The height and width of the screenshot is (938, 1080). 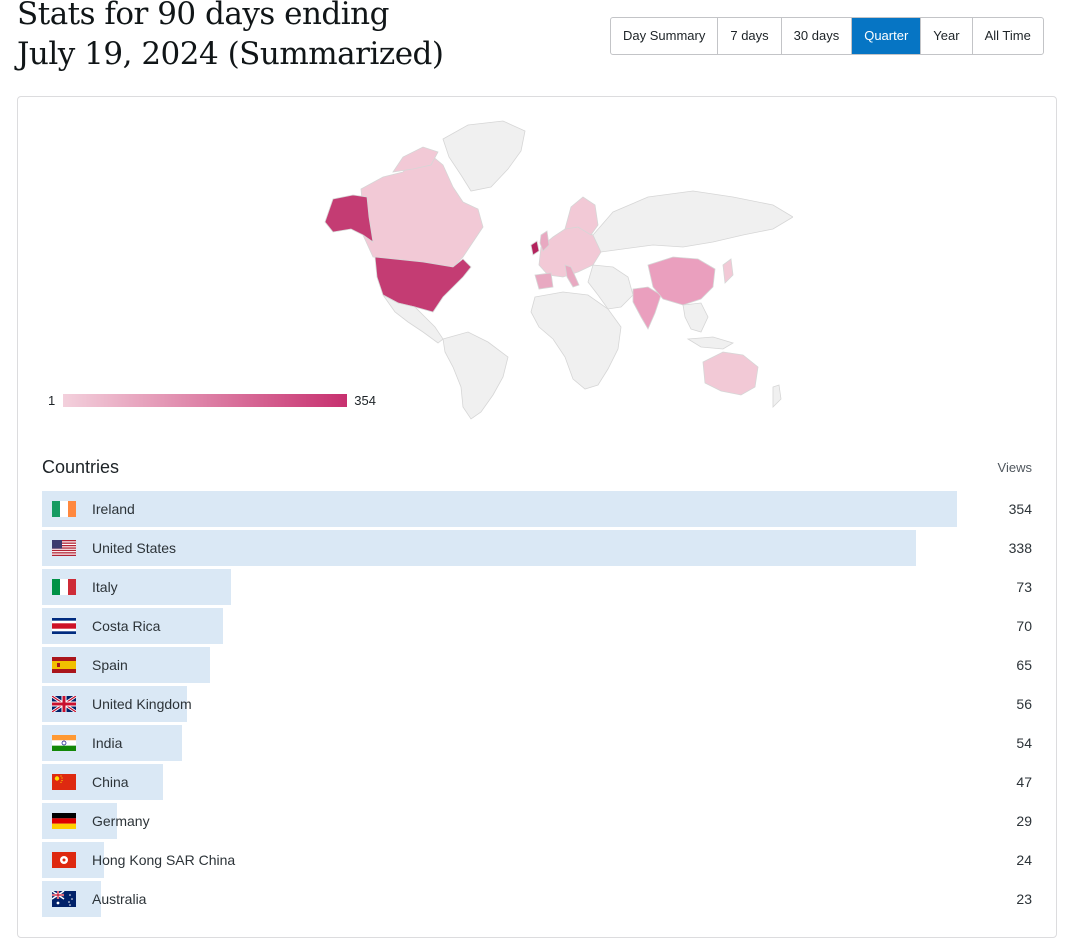 I want to click on tab-quarter: Quarter, so click(x=887, y=36).